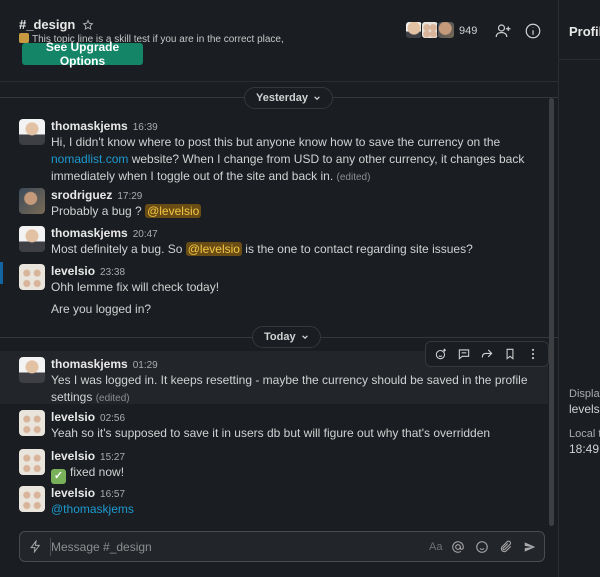 This screenshot has width=600, height=577. Describe the element at coordinates (88, 24) in the screenshot. I see `star-icon` at that location.